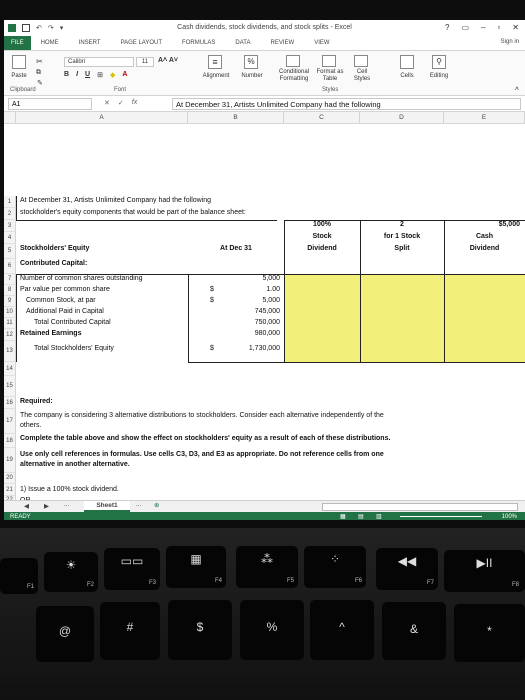  I want to click on page-layout-view-icon: ▤, so click(361, 516).